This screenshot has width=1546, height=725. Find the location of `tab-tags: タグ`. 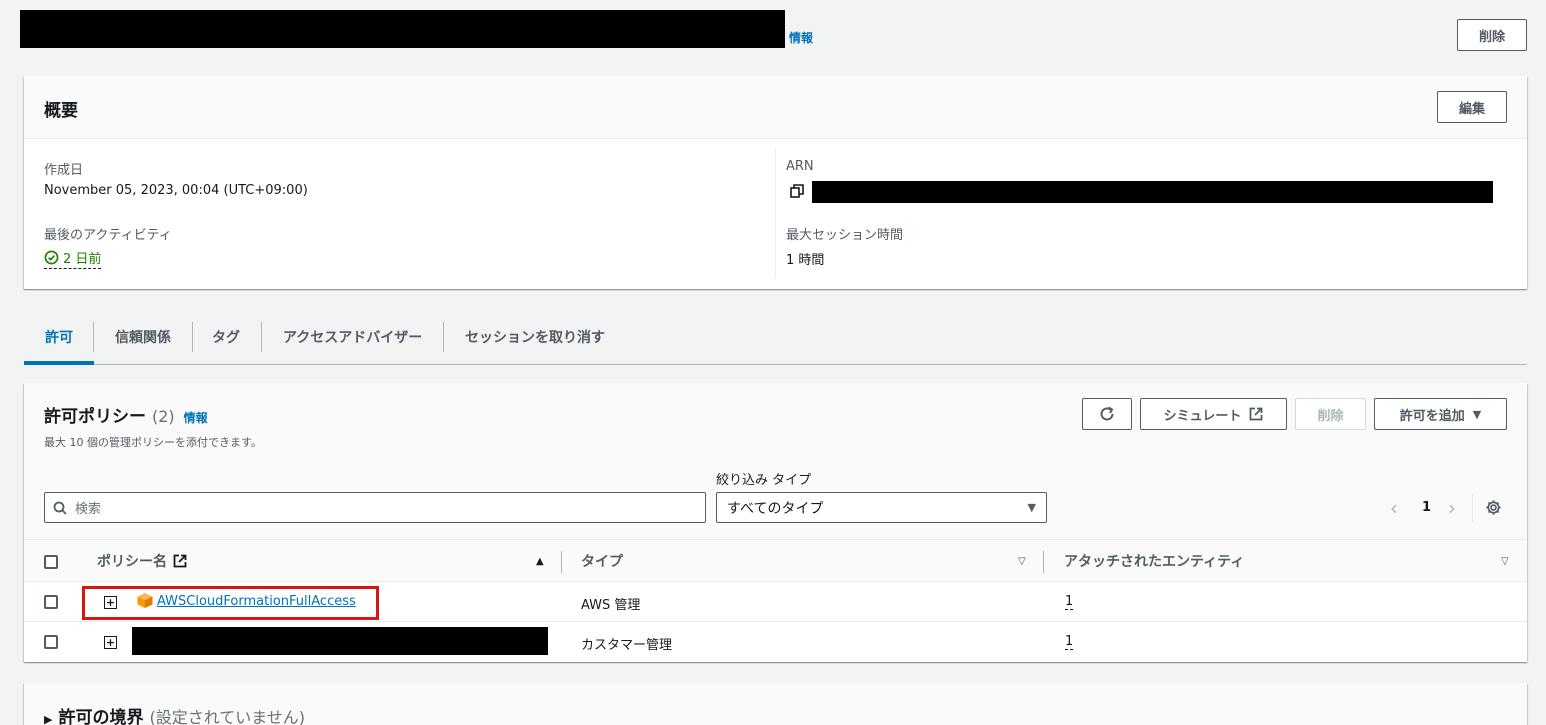

tab-tags: タグ is located at coordinates (226, 337).